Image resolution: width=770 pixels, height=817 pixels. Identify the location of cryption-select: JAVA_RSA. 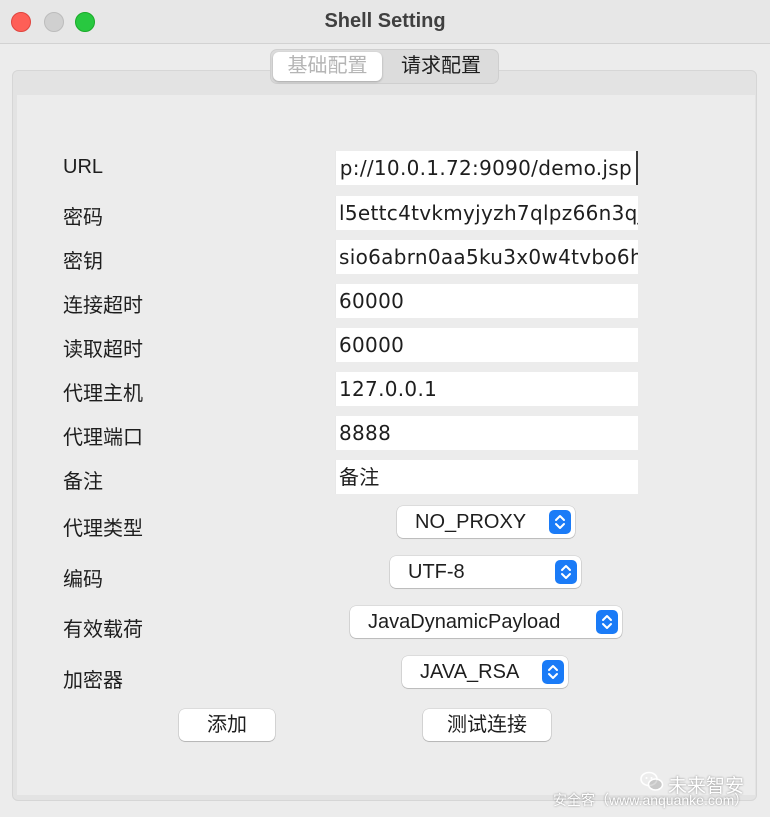
(485, 672).